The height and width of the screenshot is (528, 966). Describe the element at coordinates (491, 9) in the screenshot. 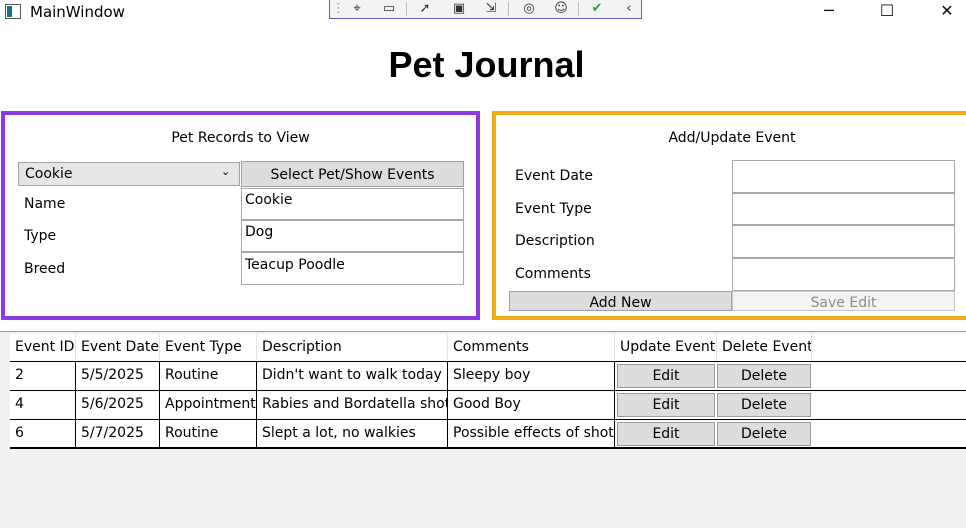

I see `track-focus-icon: ⇲` at that location.